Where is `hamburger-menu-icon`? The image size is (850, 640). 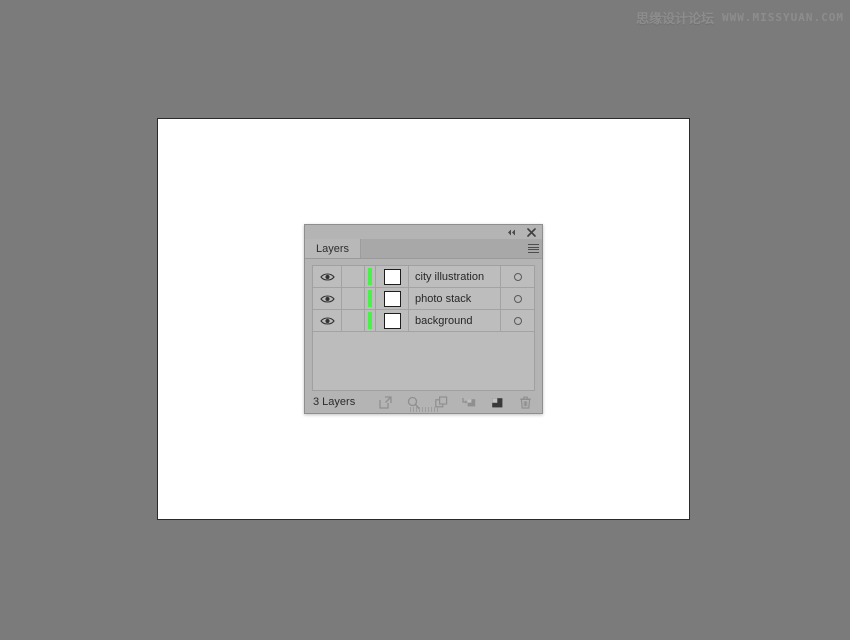 hamburger-menu-icon is located at coordinates (533, 249).